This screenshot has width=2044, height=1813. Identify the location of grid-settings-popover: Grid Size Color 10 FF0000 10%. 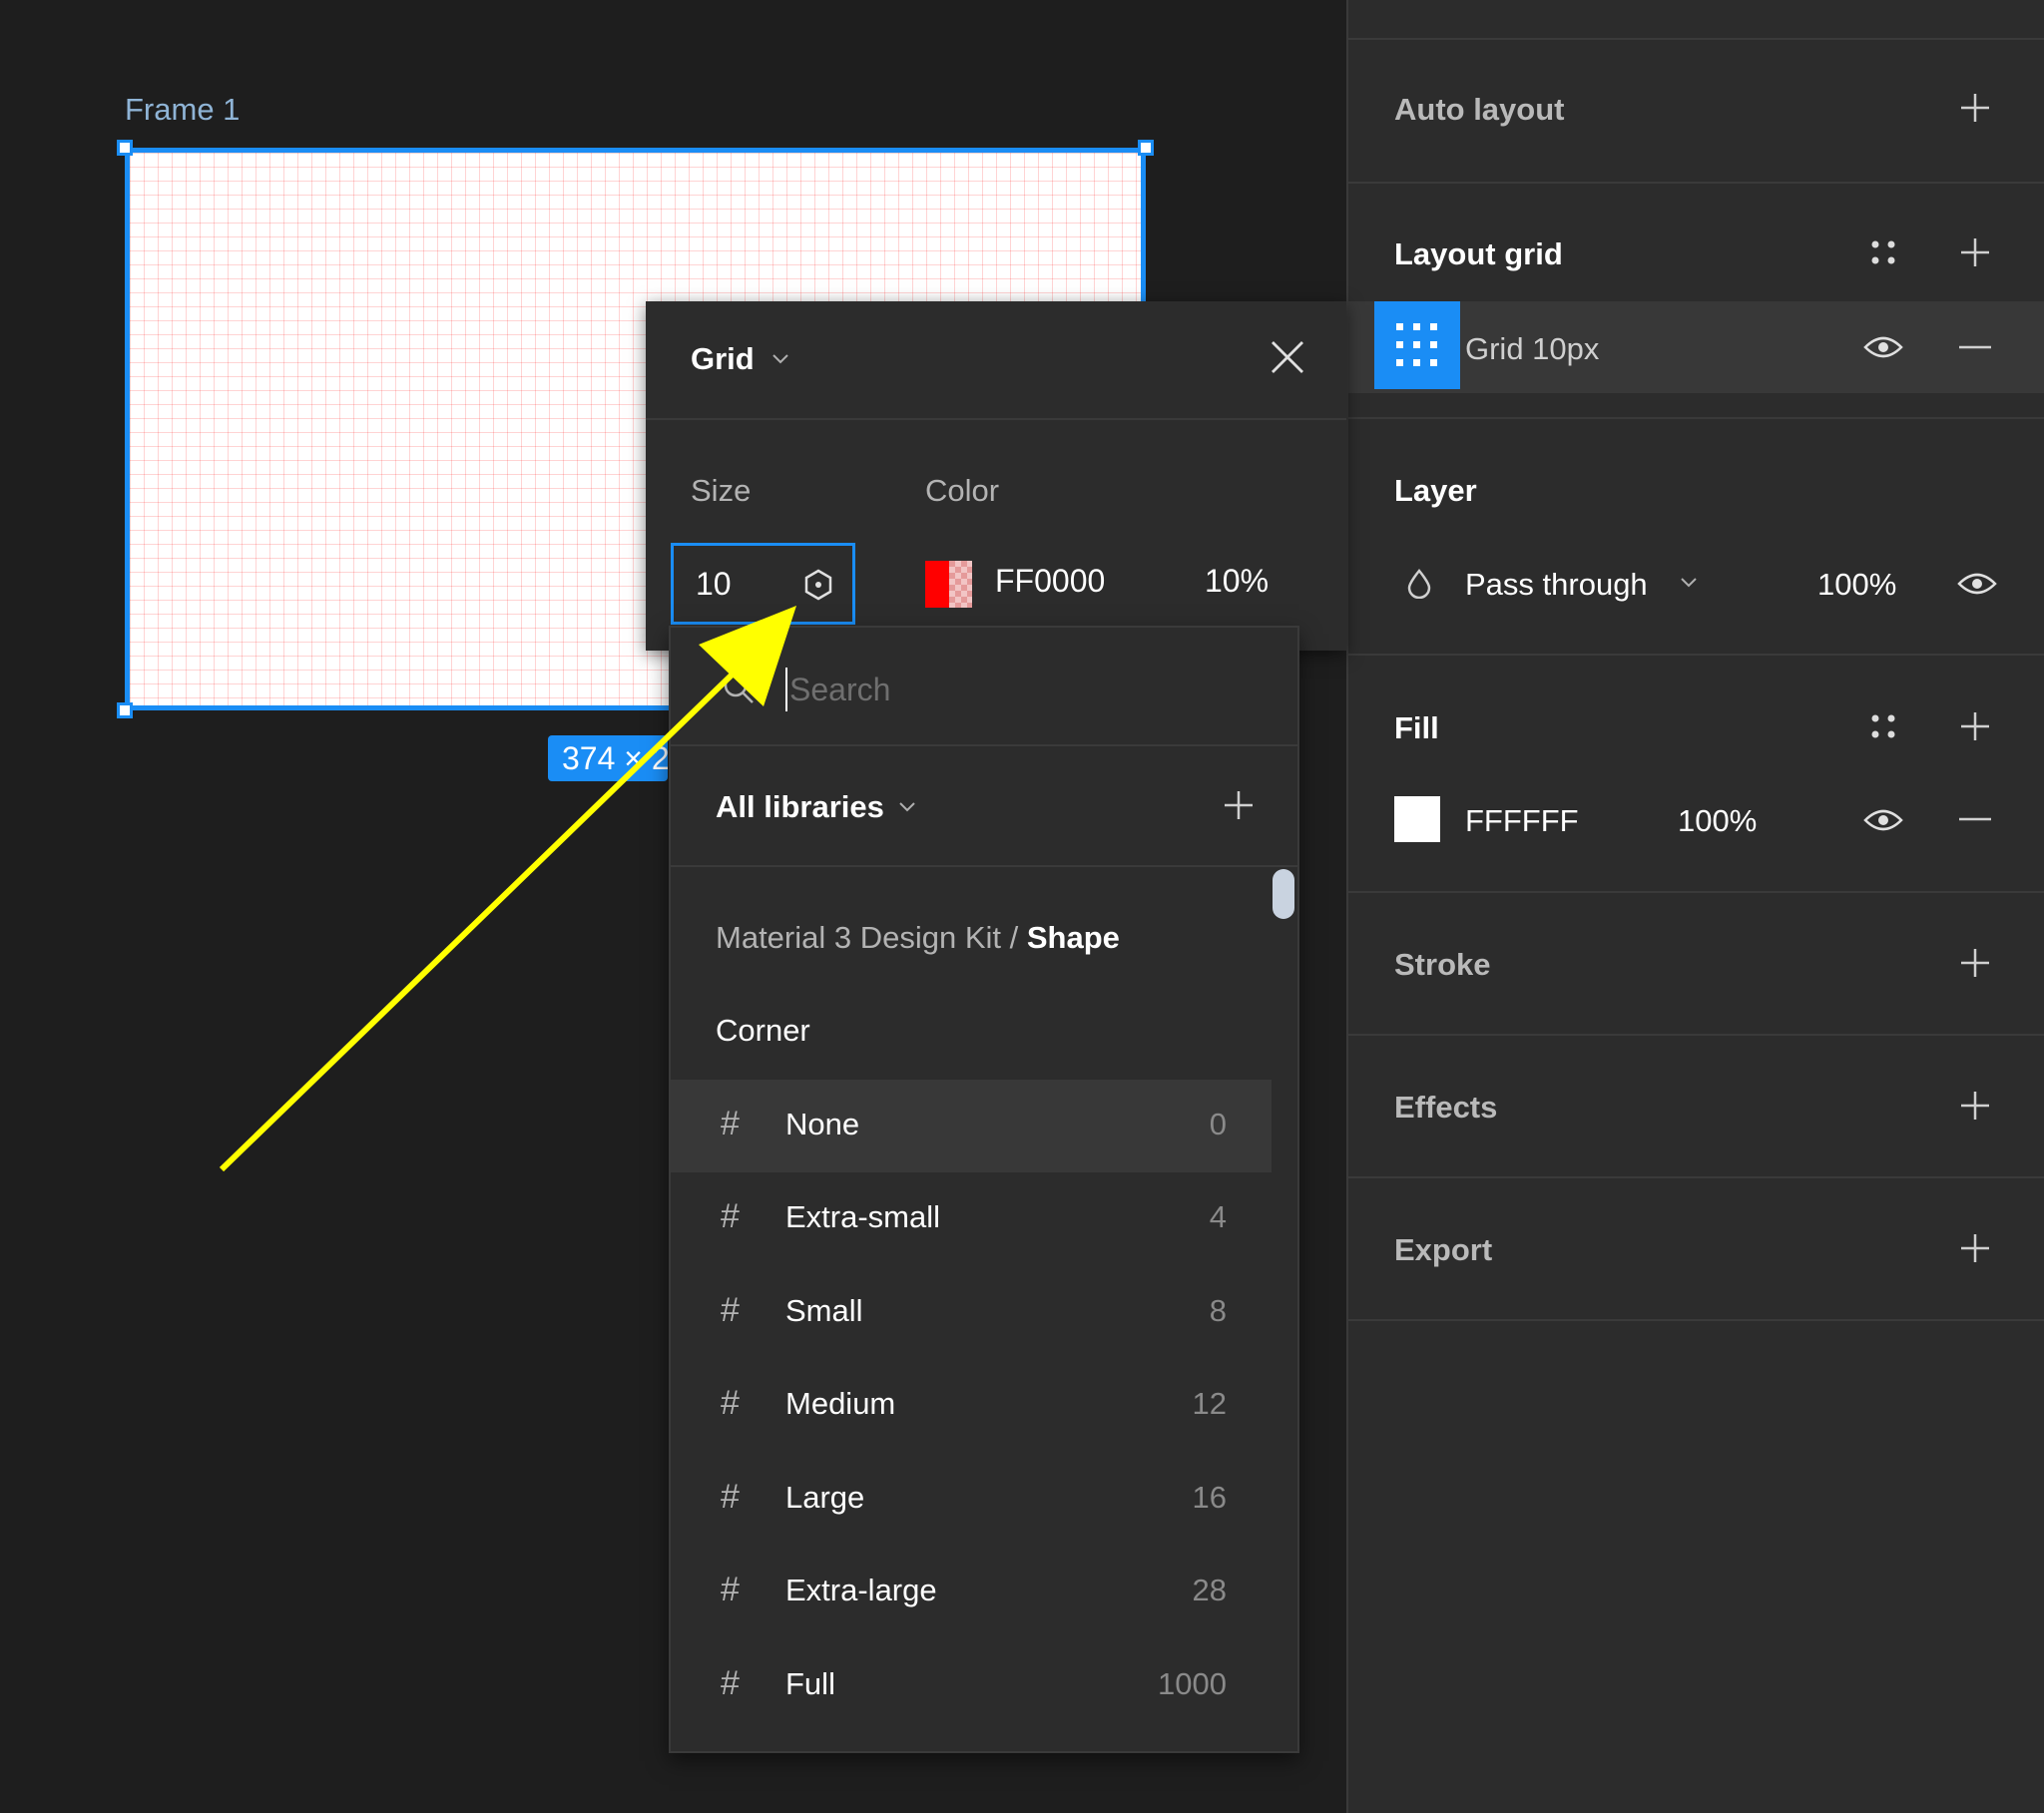
(996, 476).